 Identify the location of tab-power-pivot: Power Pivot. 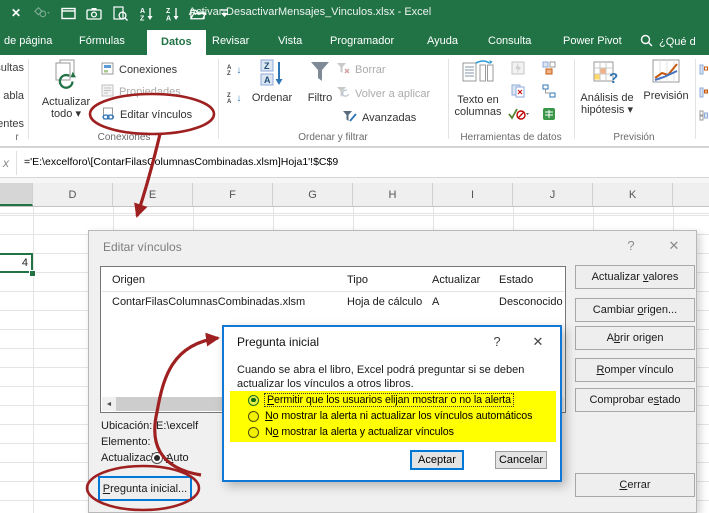
(592, 41).